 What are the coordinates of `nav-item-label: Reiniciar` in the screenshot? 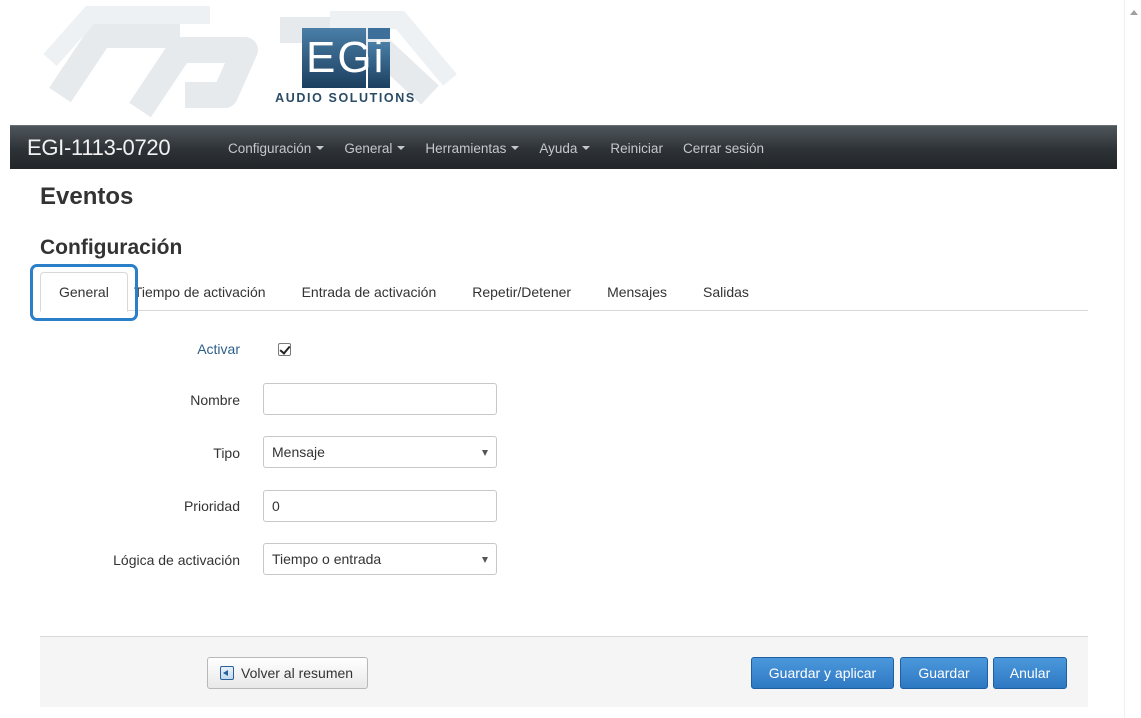 It's located at (636, 148).